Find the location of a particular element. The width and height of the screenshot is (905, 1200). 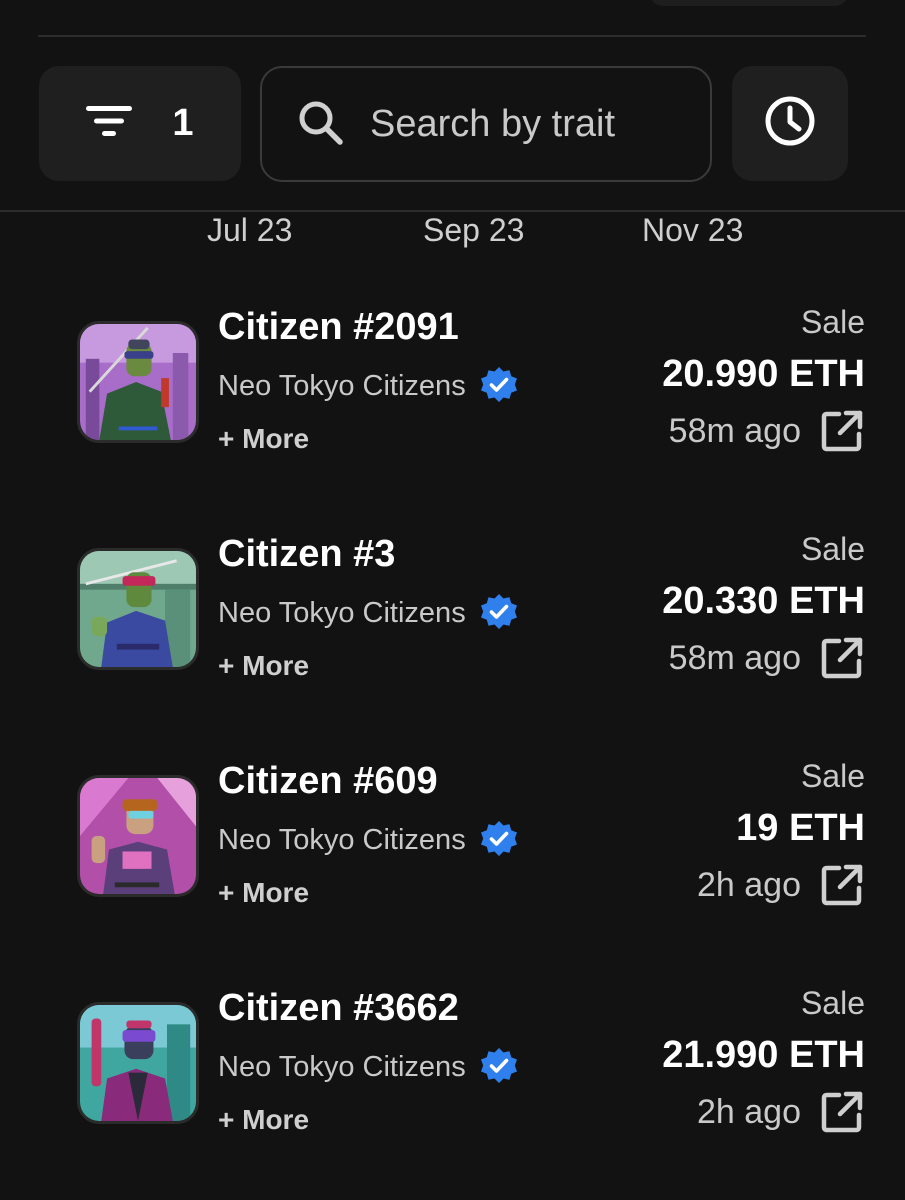

sale-info: Sale 20.330 ETH 58m ago is located at coordinates (763, 606).